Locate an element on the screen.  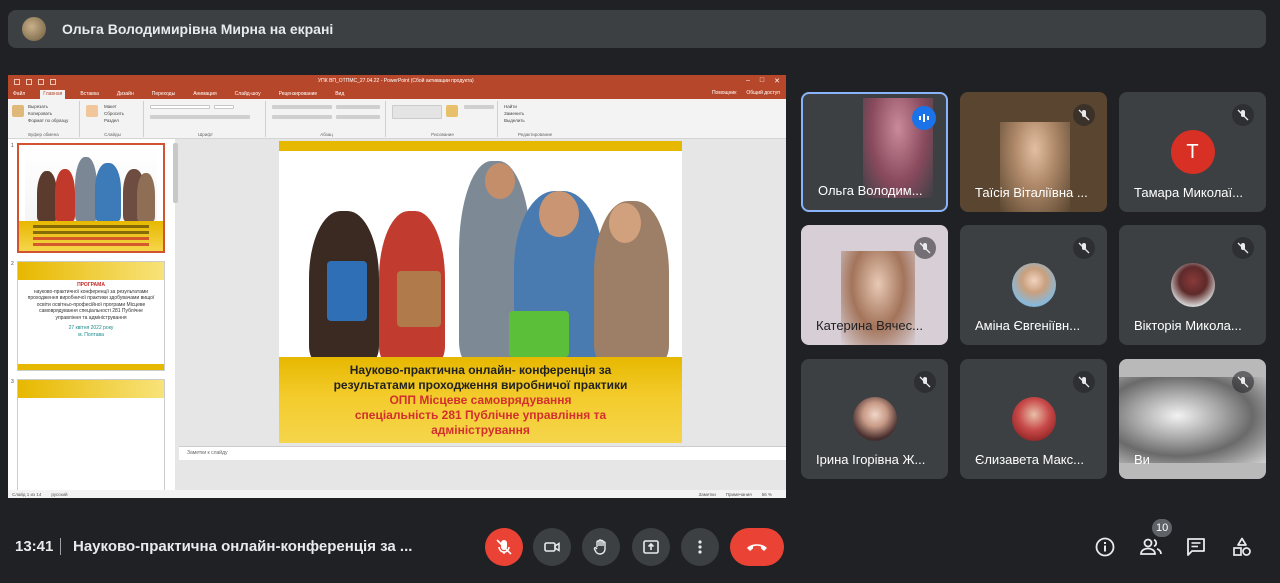
paragraph-align-tools is located at coordinates (302, 117).